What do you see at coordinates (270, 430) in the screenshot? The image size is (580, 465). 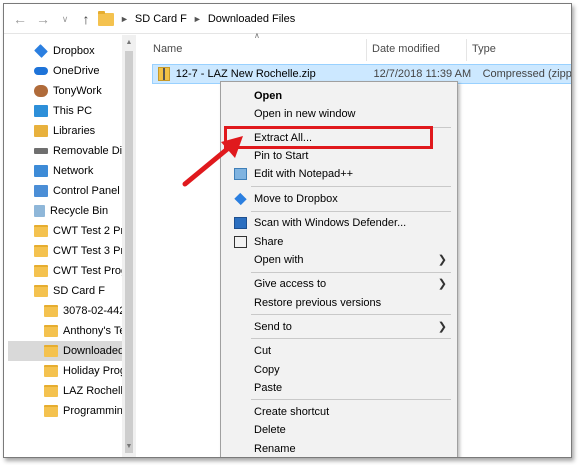 I see `menu-item-label: Delete` at bounding box center [270, 430].